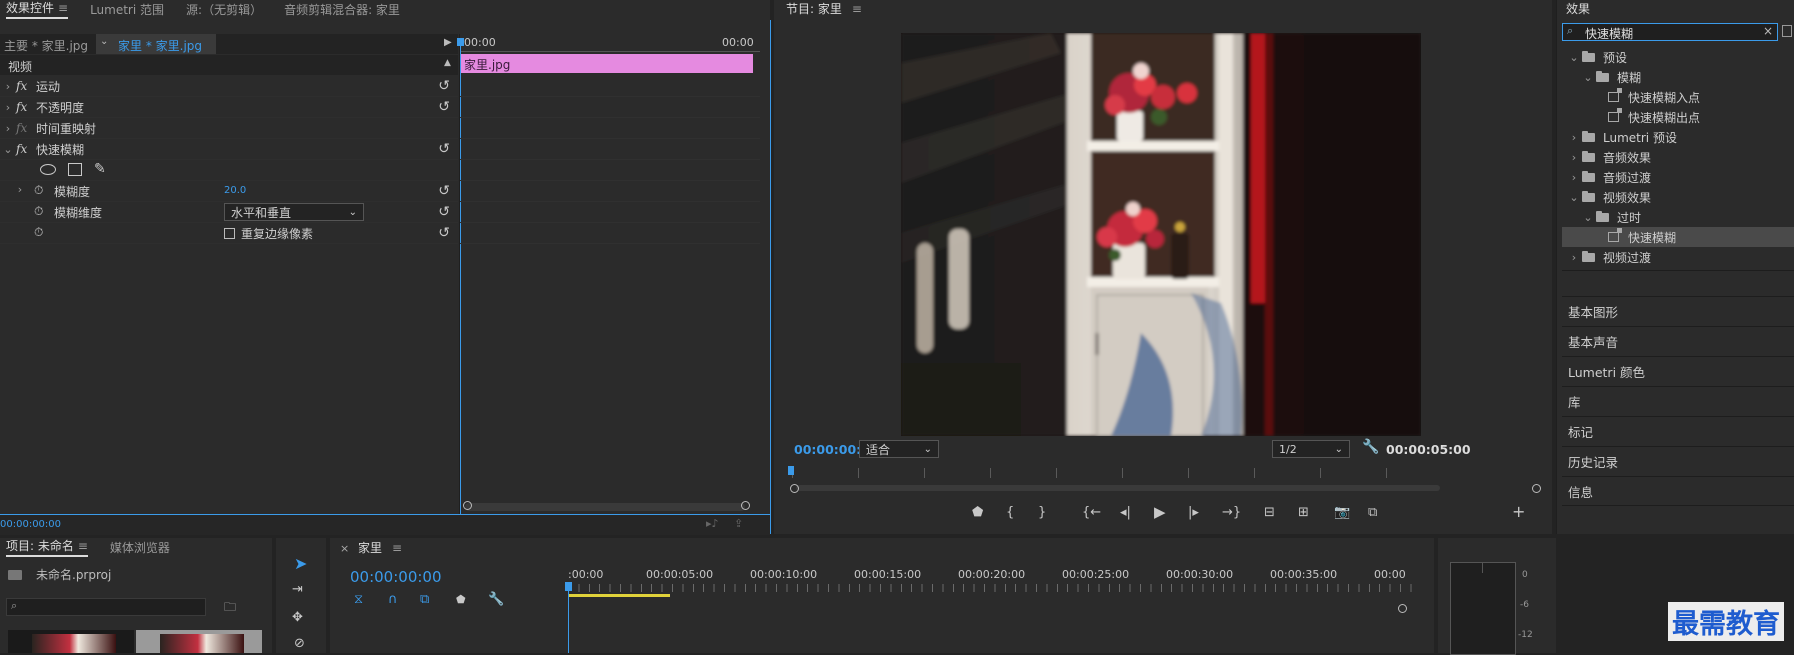 The image size is (1794, 655). Describe the element at coordinates (1372, 512) in the screenshot. I see `comparison-view-icon: ⧉` at that location.